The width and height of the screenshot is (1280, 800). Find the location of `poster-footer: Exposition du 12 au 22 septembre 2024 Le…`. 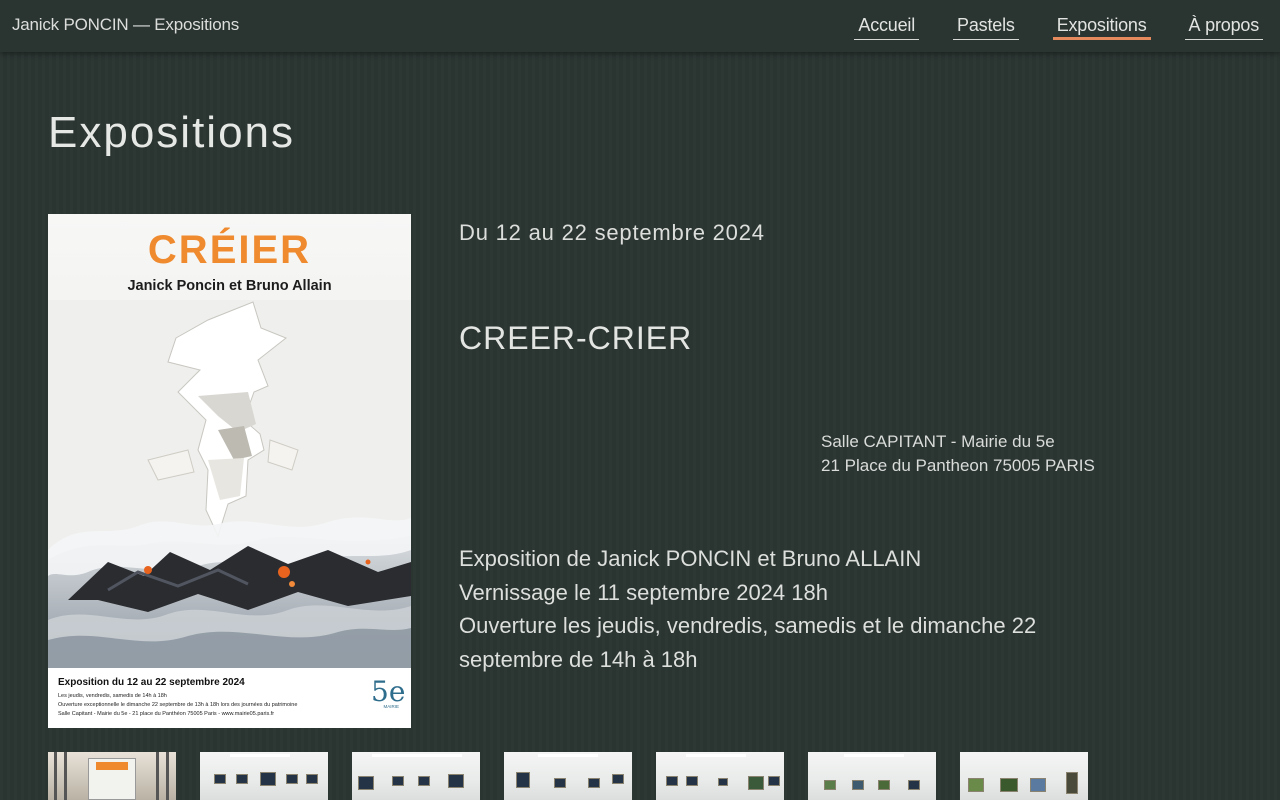

poster-footer: Exposition du 12 au 22 septembre 2024 Le… is located at coordinates (229, 698).